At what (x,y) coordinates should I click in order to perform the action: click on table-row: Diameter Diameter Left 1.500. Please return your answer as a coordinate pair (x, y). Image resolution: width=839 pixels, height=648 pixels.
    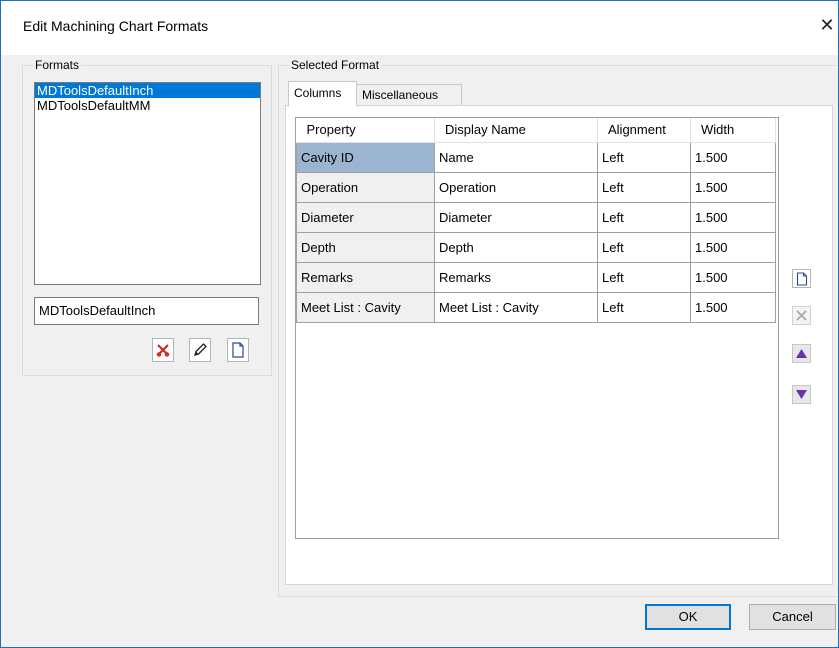
    Looking at the image, I should click on (536, 217).